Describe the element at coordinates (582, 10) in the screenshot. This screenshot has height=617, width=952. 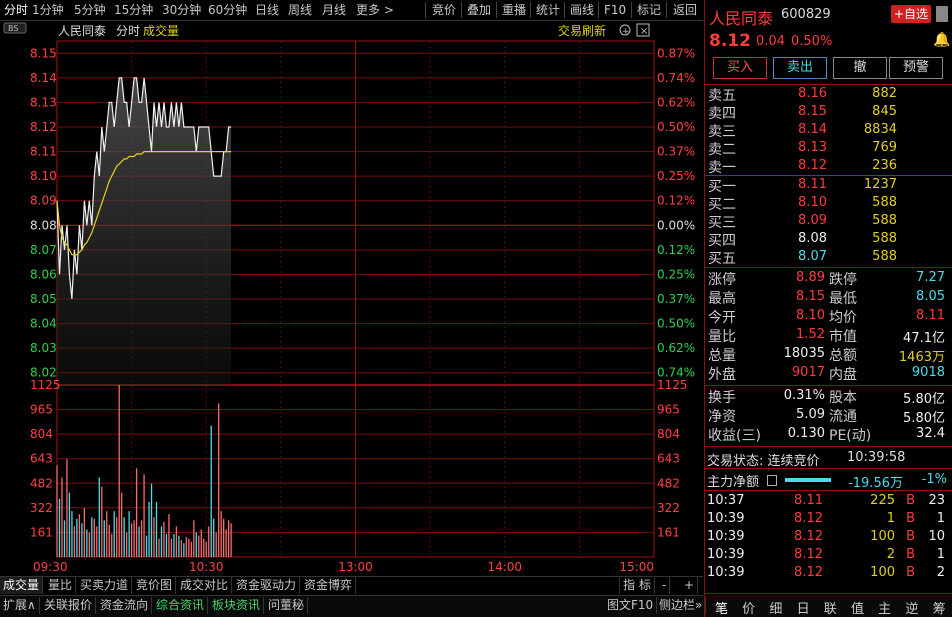
I see `draw-button: 画线` at that location.